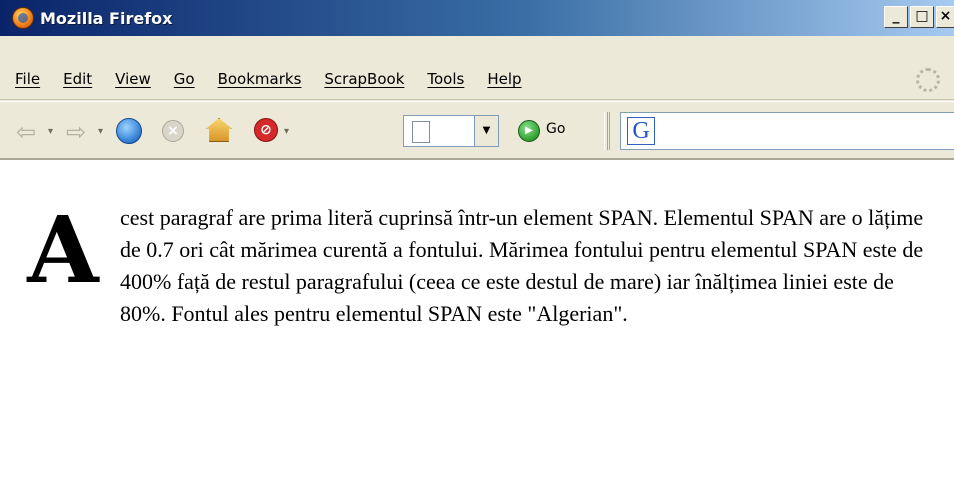 This screenshot has height=490, width=954. Describe the element at coordinates (928, 80) in the screenshot. I see `throbber-icon` at that location.